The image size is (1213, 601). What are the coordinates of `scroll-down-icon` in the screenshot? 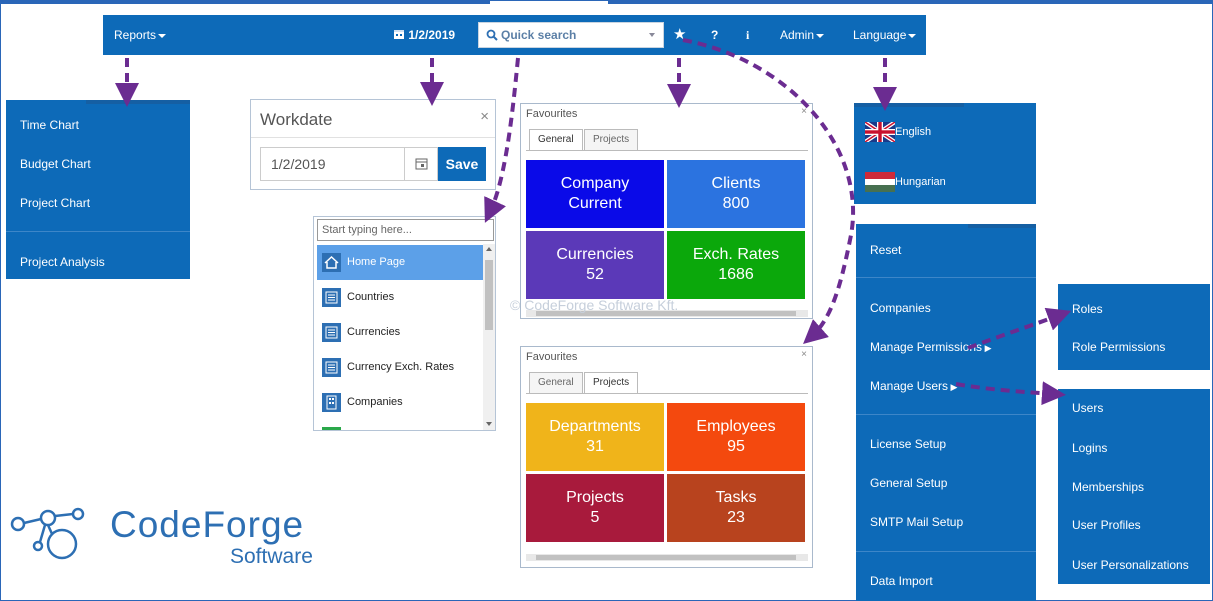 It's located at (489, 424).